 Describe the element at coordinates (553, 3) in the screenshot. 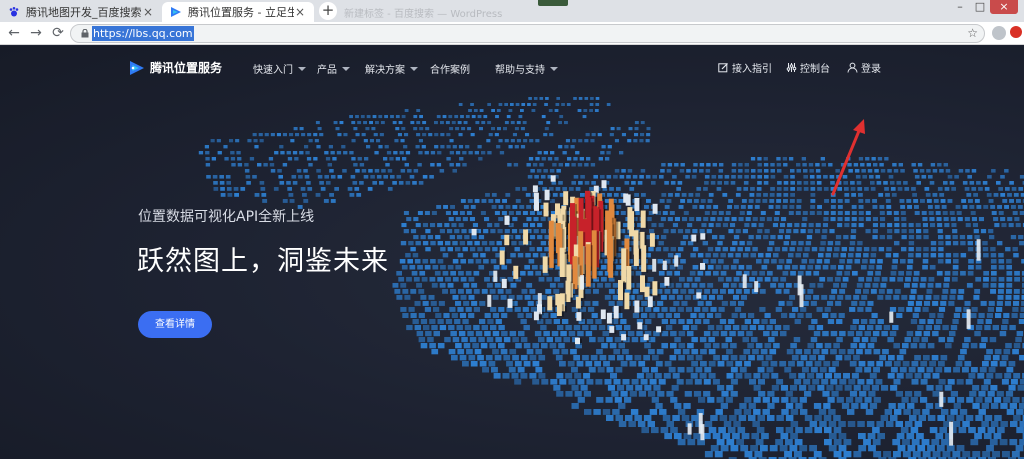

I see `cast-indicator` at that location.